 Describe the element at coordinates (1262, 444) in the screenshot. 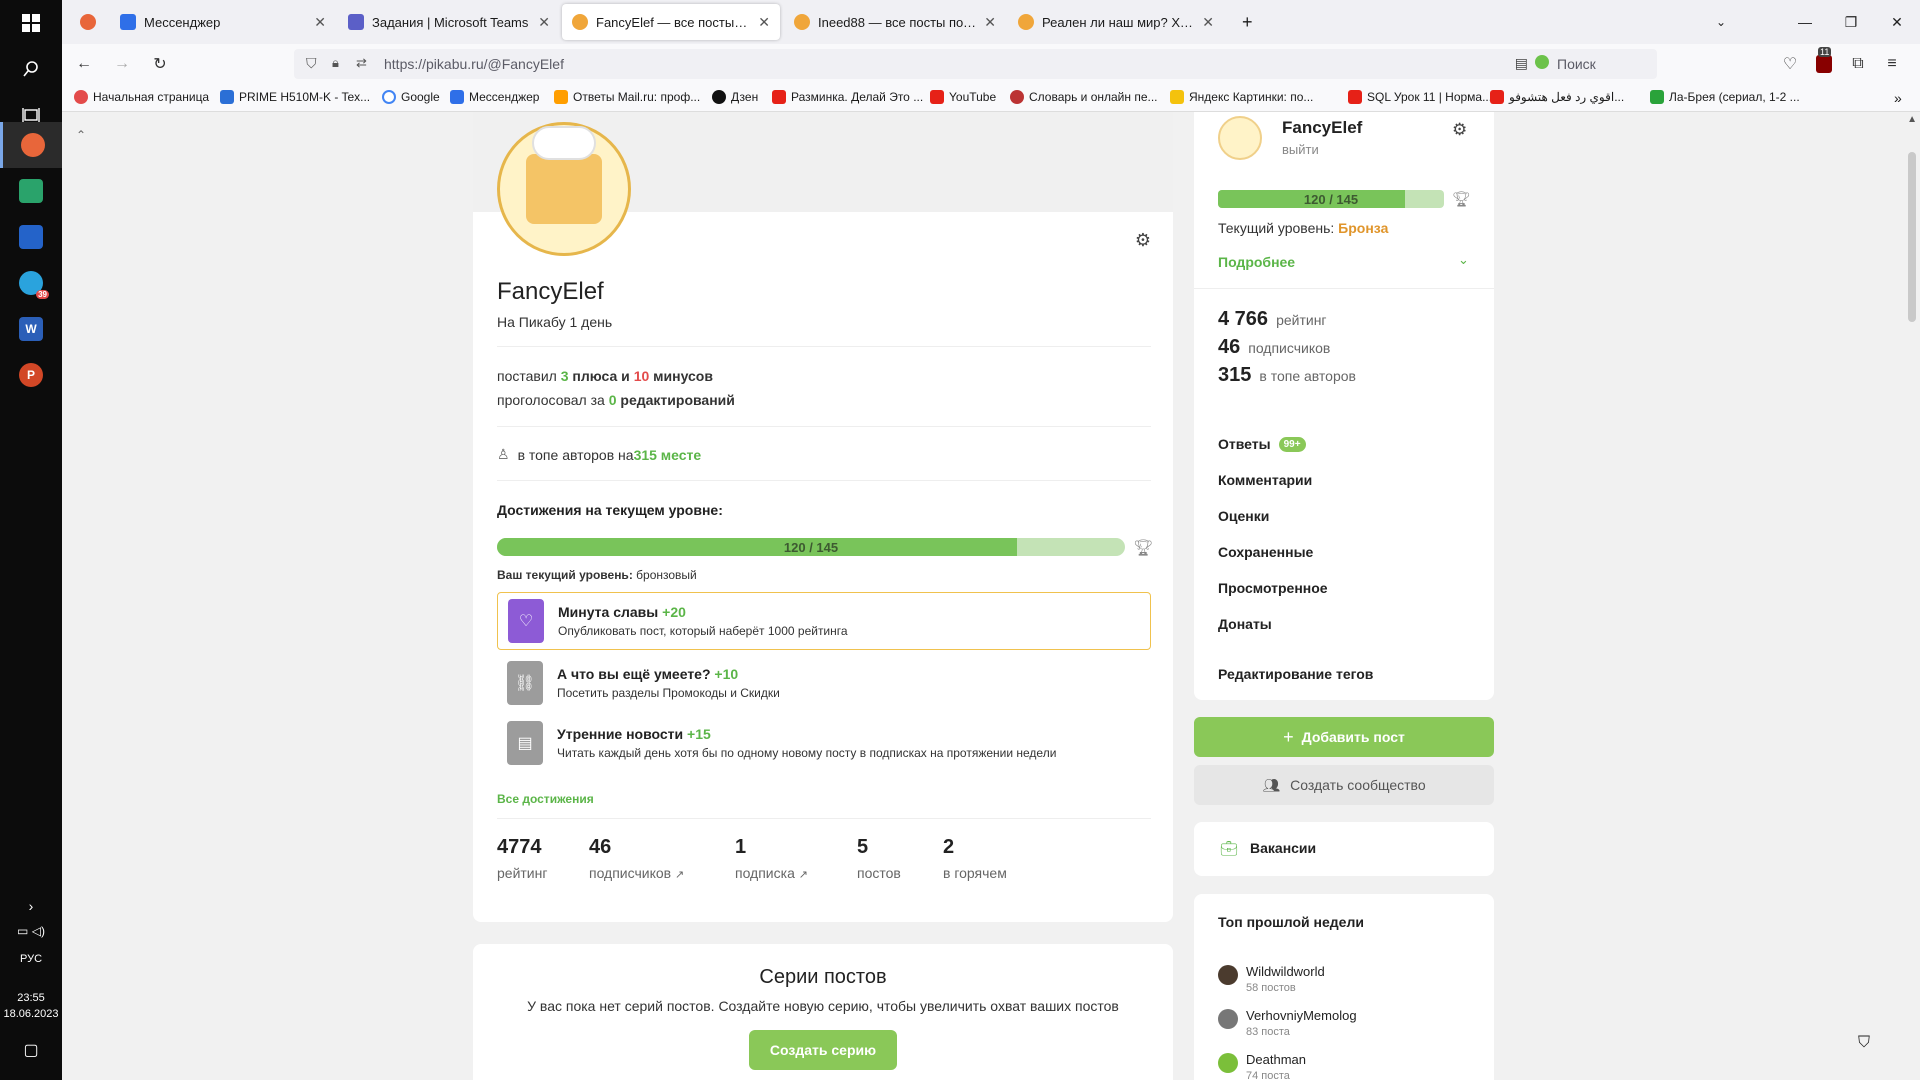

I see `menu-answers: Ответы 99+` at that location.